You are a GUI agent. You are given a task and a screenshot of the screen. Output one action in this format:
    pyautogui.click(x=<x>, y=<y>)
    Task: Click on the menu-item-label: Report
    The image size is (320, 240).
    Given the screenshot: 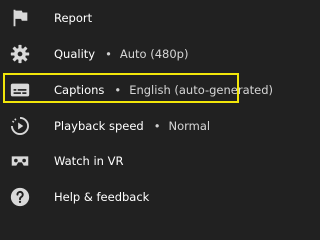 What is the action you would take?
    pyautogui.click(x=73, y=18)
    